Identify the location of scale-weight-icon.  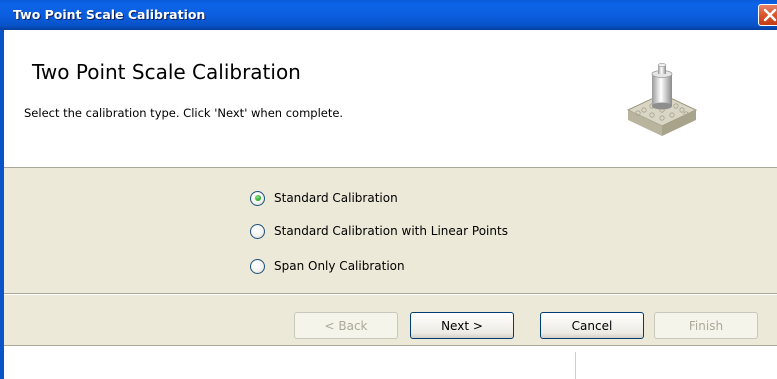
(662, 99).